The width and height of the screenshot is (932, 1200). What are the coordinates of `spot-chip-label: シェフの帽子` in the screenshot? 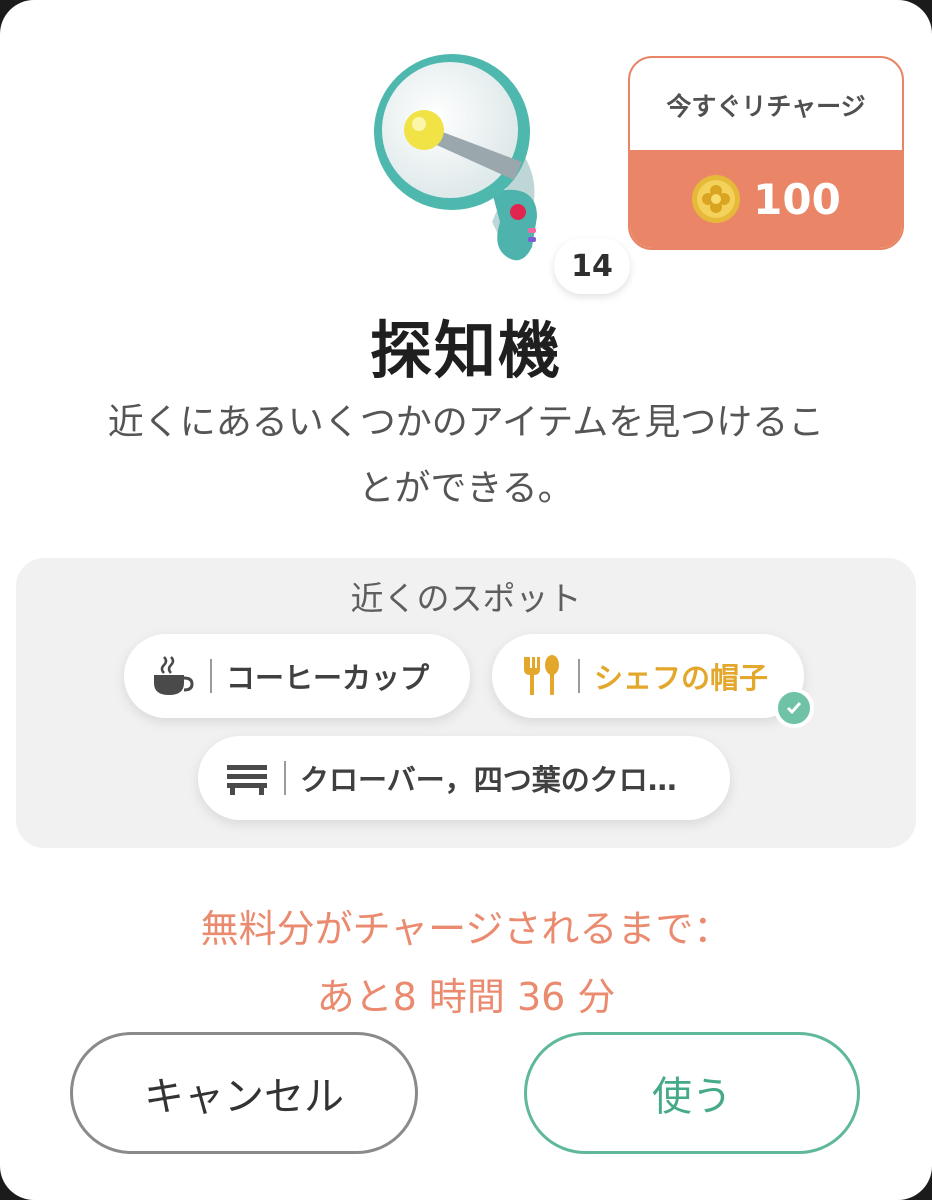 It's located at (681, 678).